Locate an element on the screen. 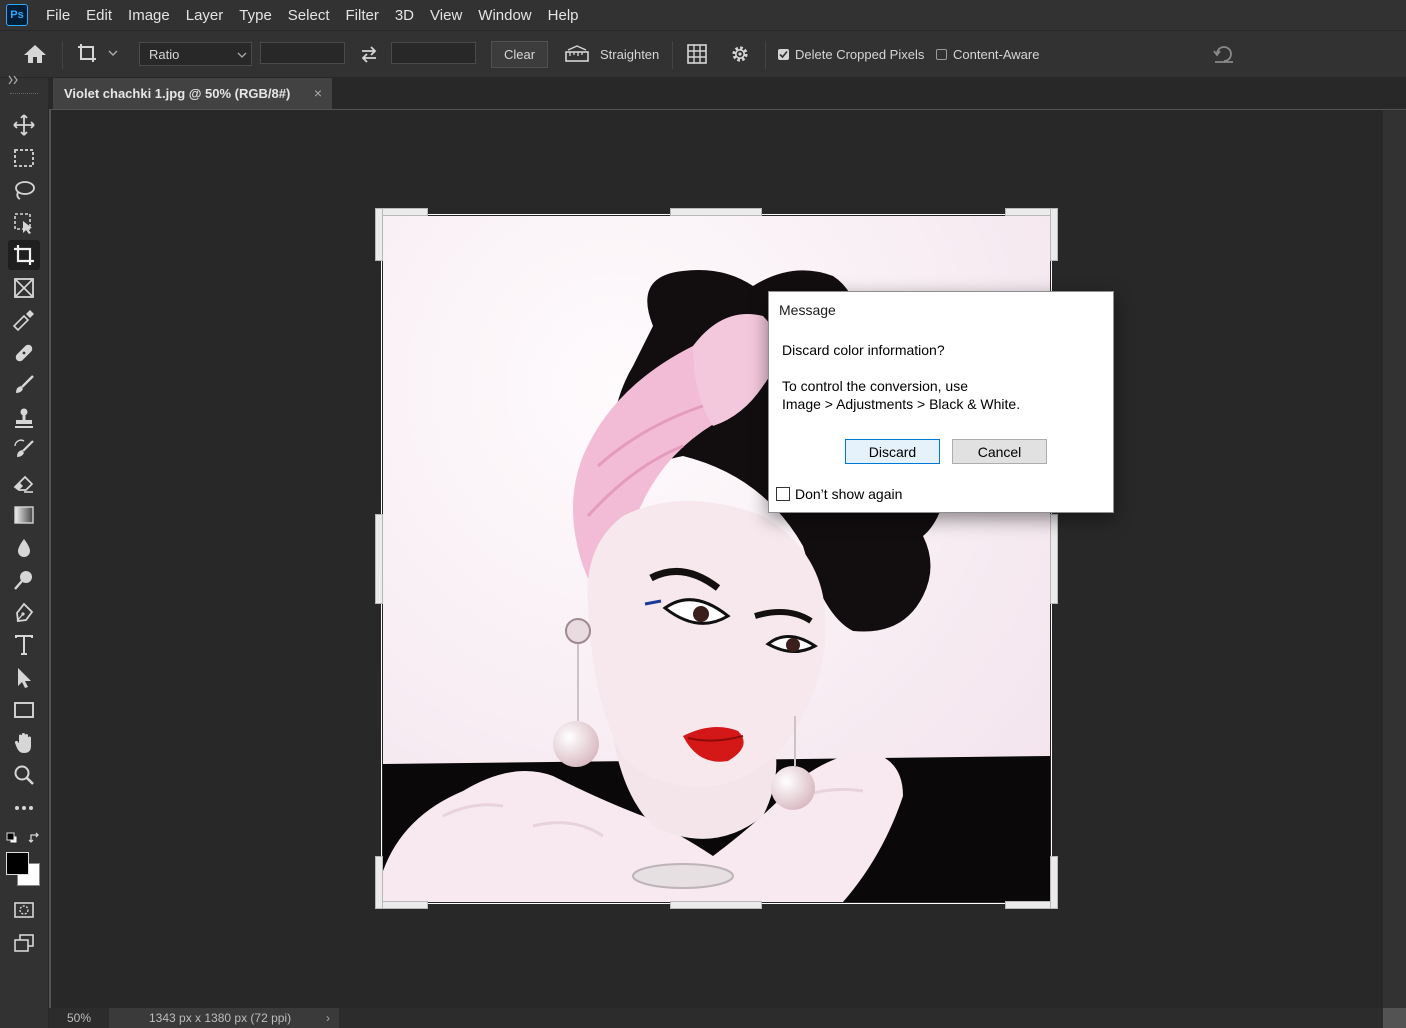 This screenshot has height=1028, width=1406. crop-handle-top-middle is located at coordinates (716, 212).